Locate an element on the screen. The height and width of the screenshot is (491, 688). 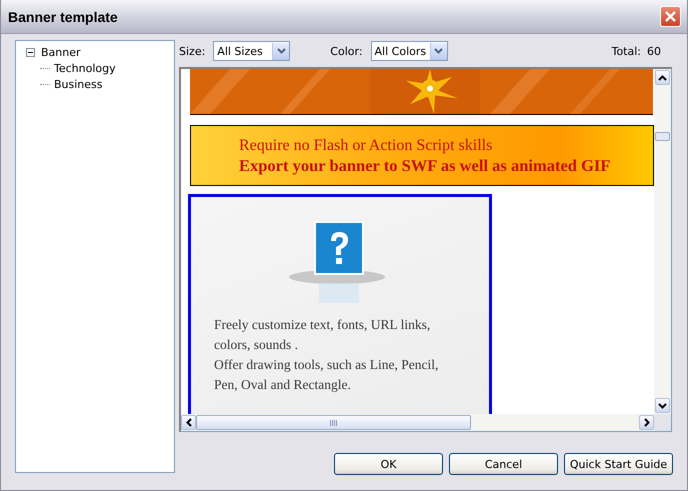
vertical-scrollbar is located at coordinates (662, 241).